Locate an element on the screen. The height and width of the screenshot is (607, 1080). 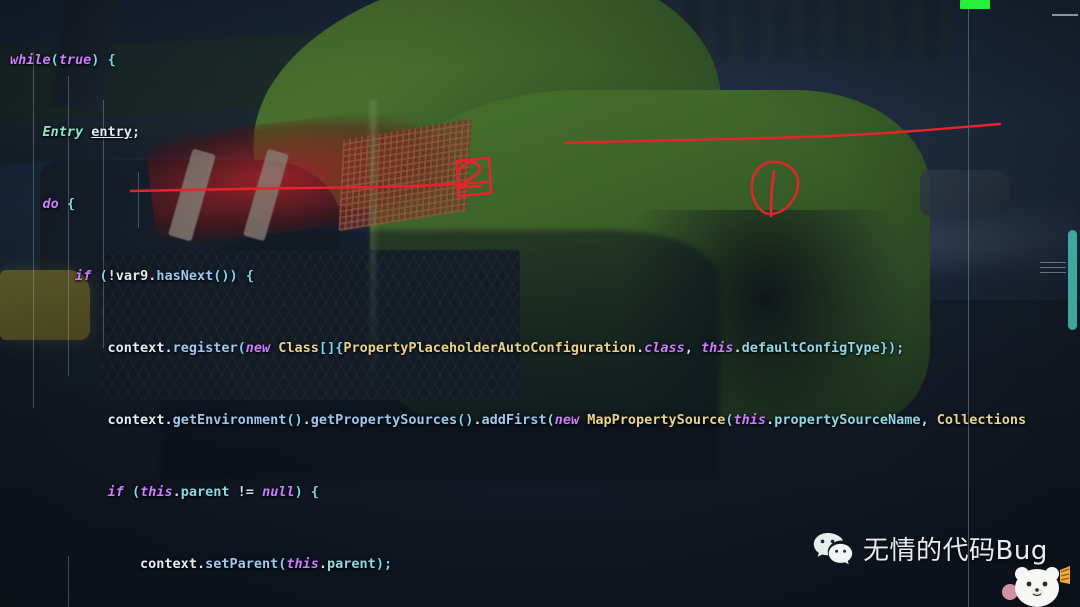
code-line: do { is located at coordinates (540, 204).